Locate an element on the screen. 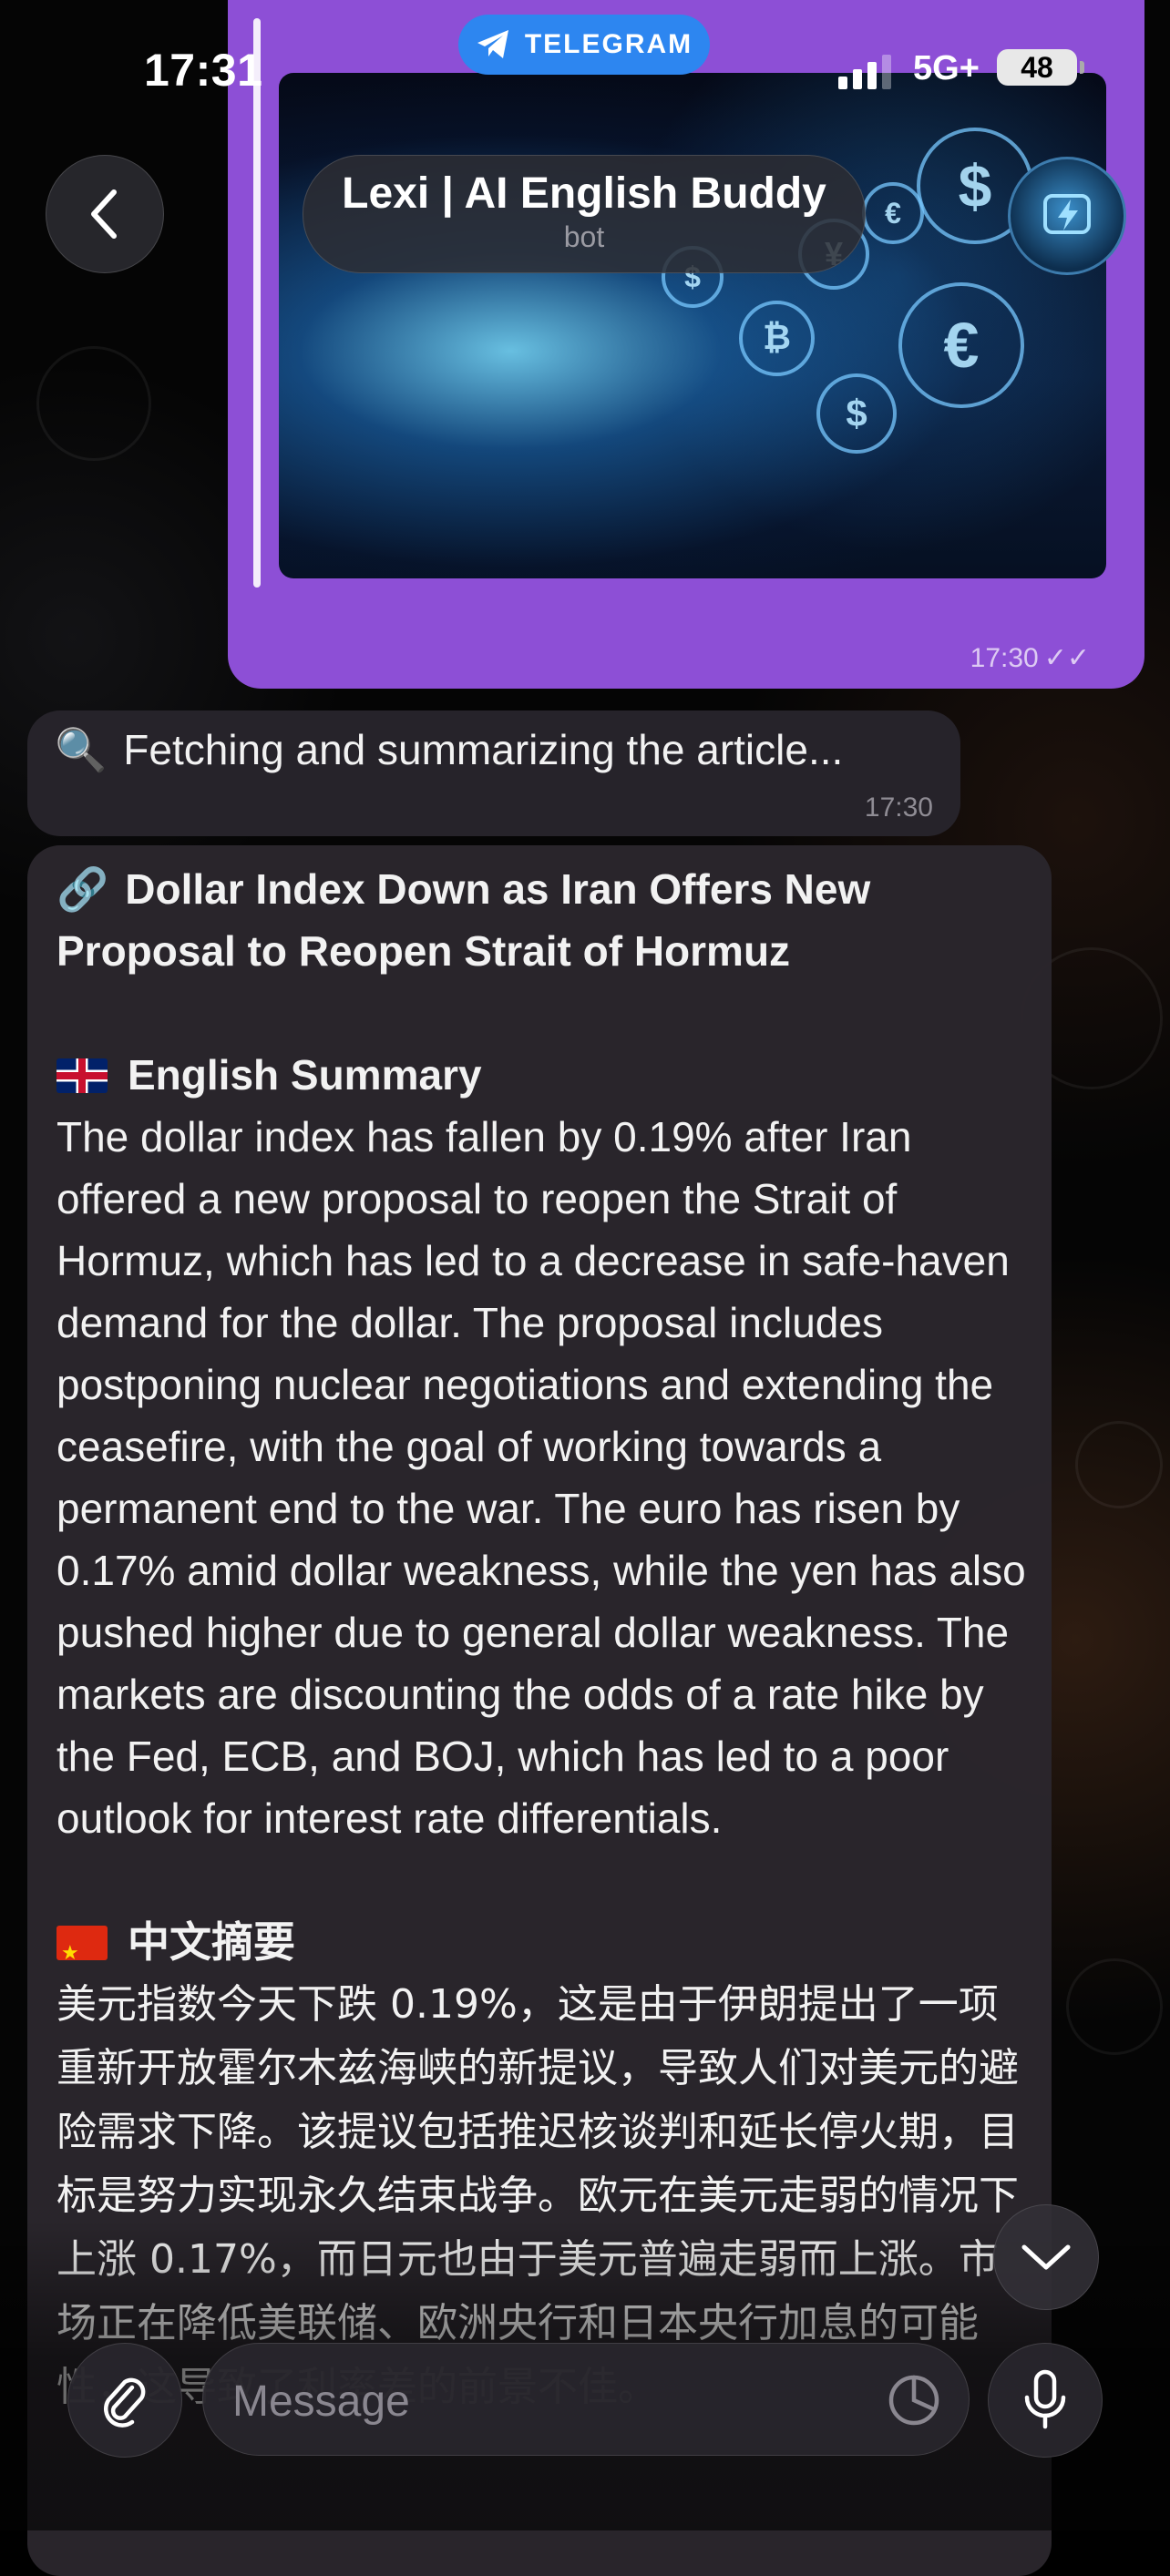 The width and height of the screenshot is (1170, 2576). chinese-title-text: 中文摘要 is located at coordinates (212, 1942).